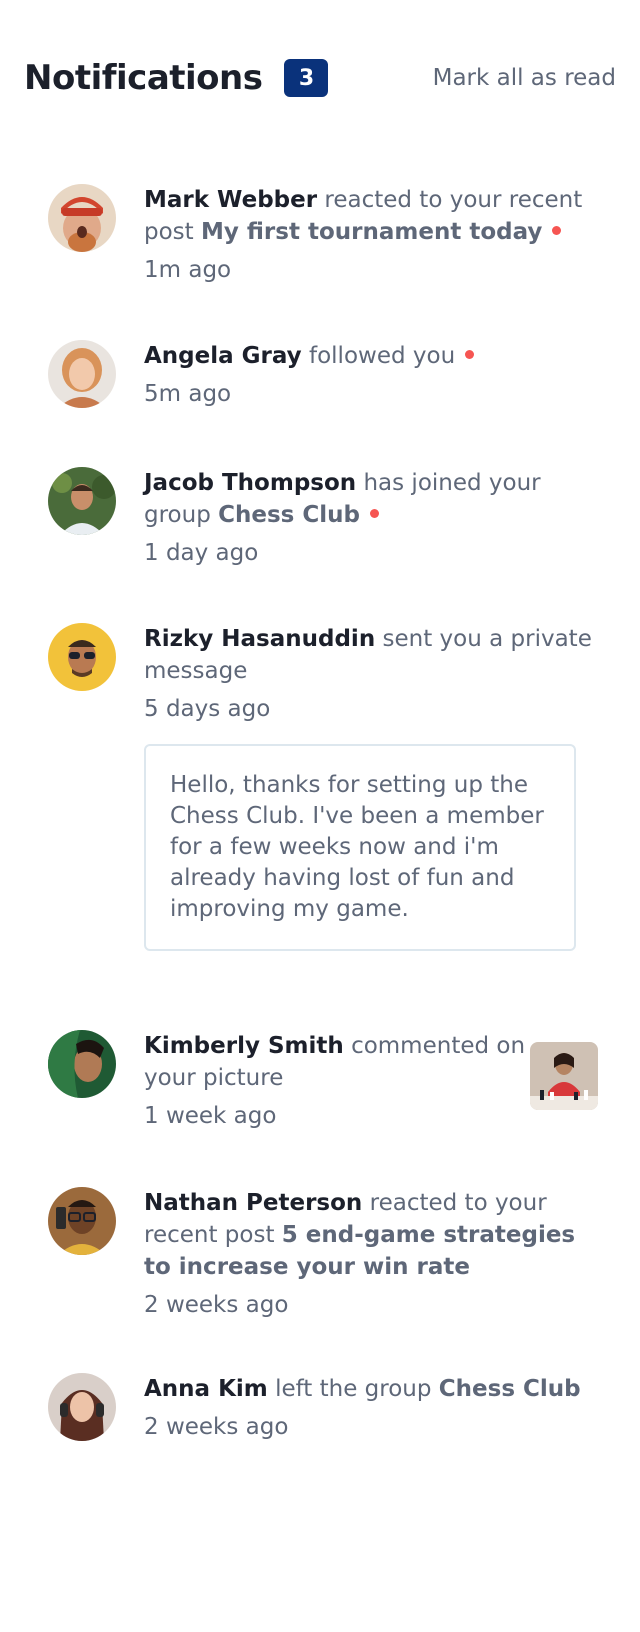 Image resolution: width=640 pixels, height=1632 pixels. What do you see at coordinates (382, 356) in the screenshot?
I see `notification-action: followed you` at bounding box center [382, 356].